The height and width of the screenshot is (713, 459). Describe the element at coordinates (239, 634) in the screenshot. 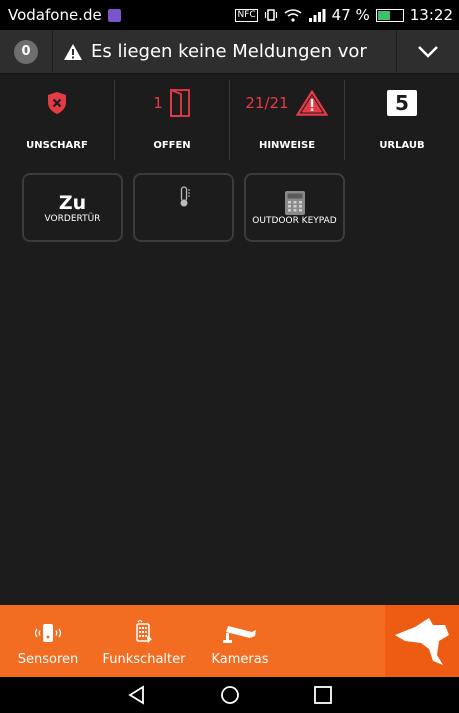

I see `camera-icon` at that location.